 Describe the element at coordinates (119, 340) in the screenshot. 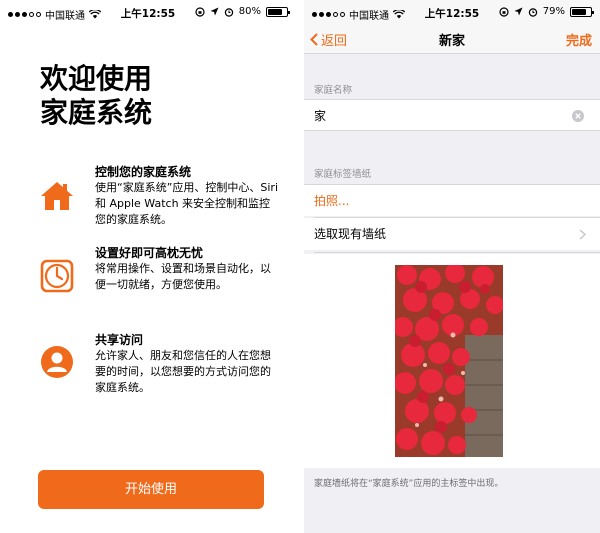

I see `feature-title: 共享访问` at that location.